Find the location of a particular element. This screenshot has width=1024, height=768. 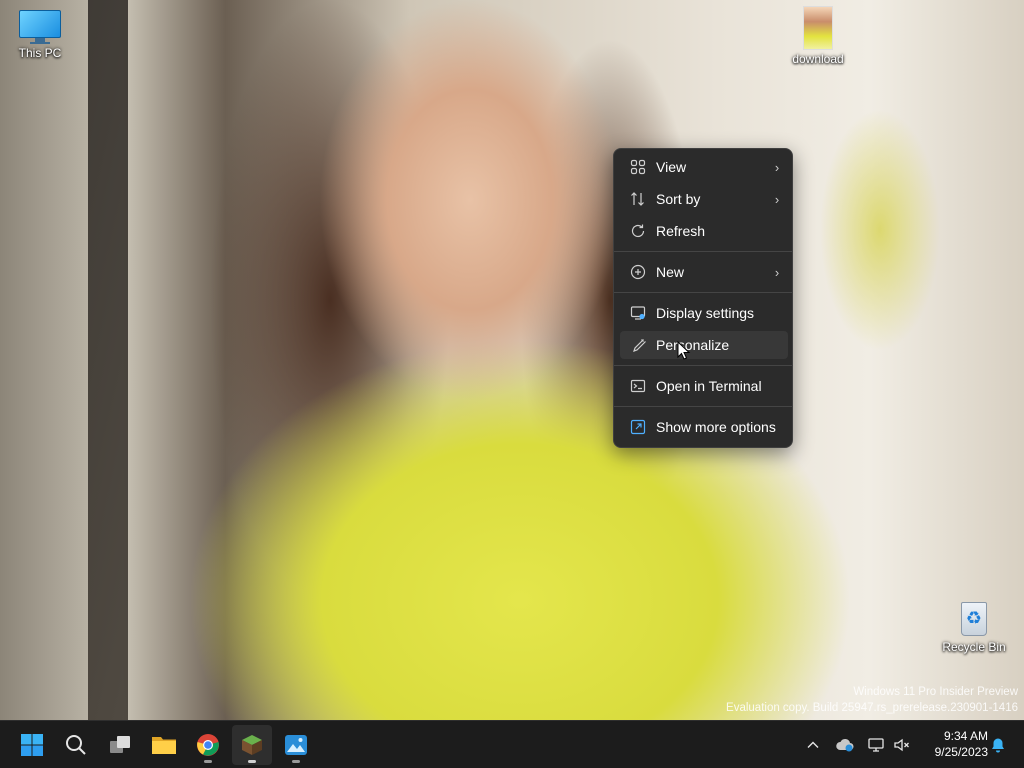

watermark-line-1: Windows 11 Pro Insider Preview is located at coordinates (935, 692).